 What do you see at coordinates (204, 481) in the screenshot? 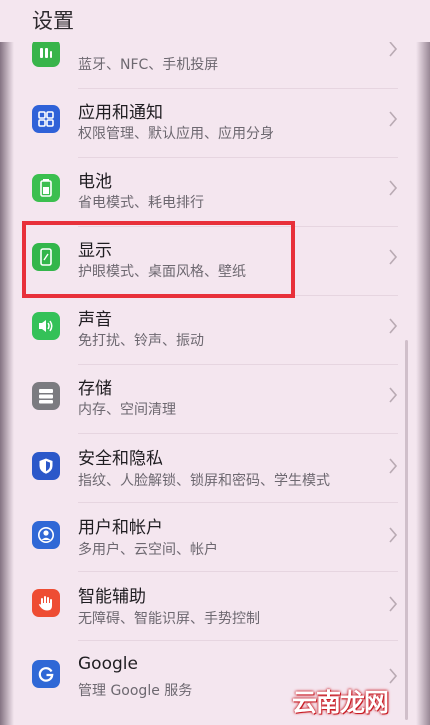
I see `settings-item-subtitle: 指纹、人脸解锁、锁屏和密码、学生模式` at bounding box center [204, 481].